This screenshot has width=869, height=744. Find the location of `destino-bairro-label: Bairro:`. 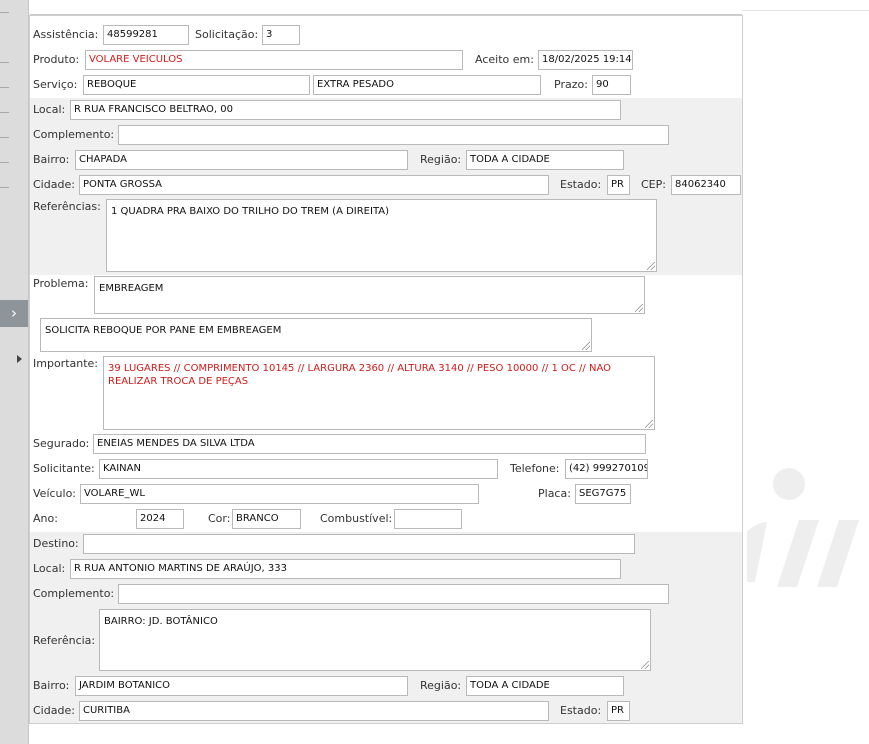

destino-bairro-label: Bairro: is located at coordinates (51, 685).